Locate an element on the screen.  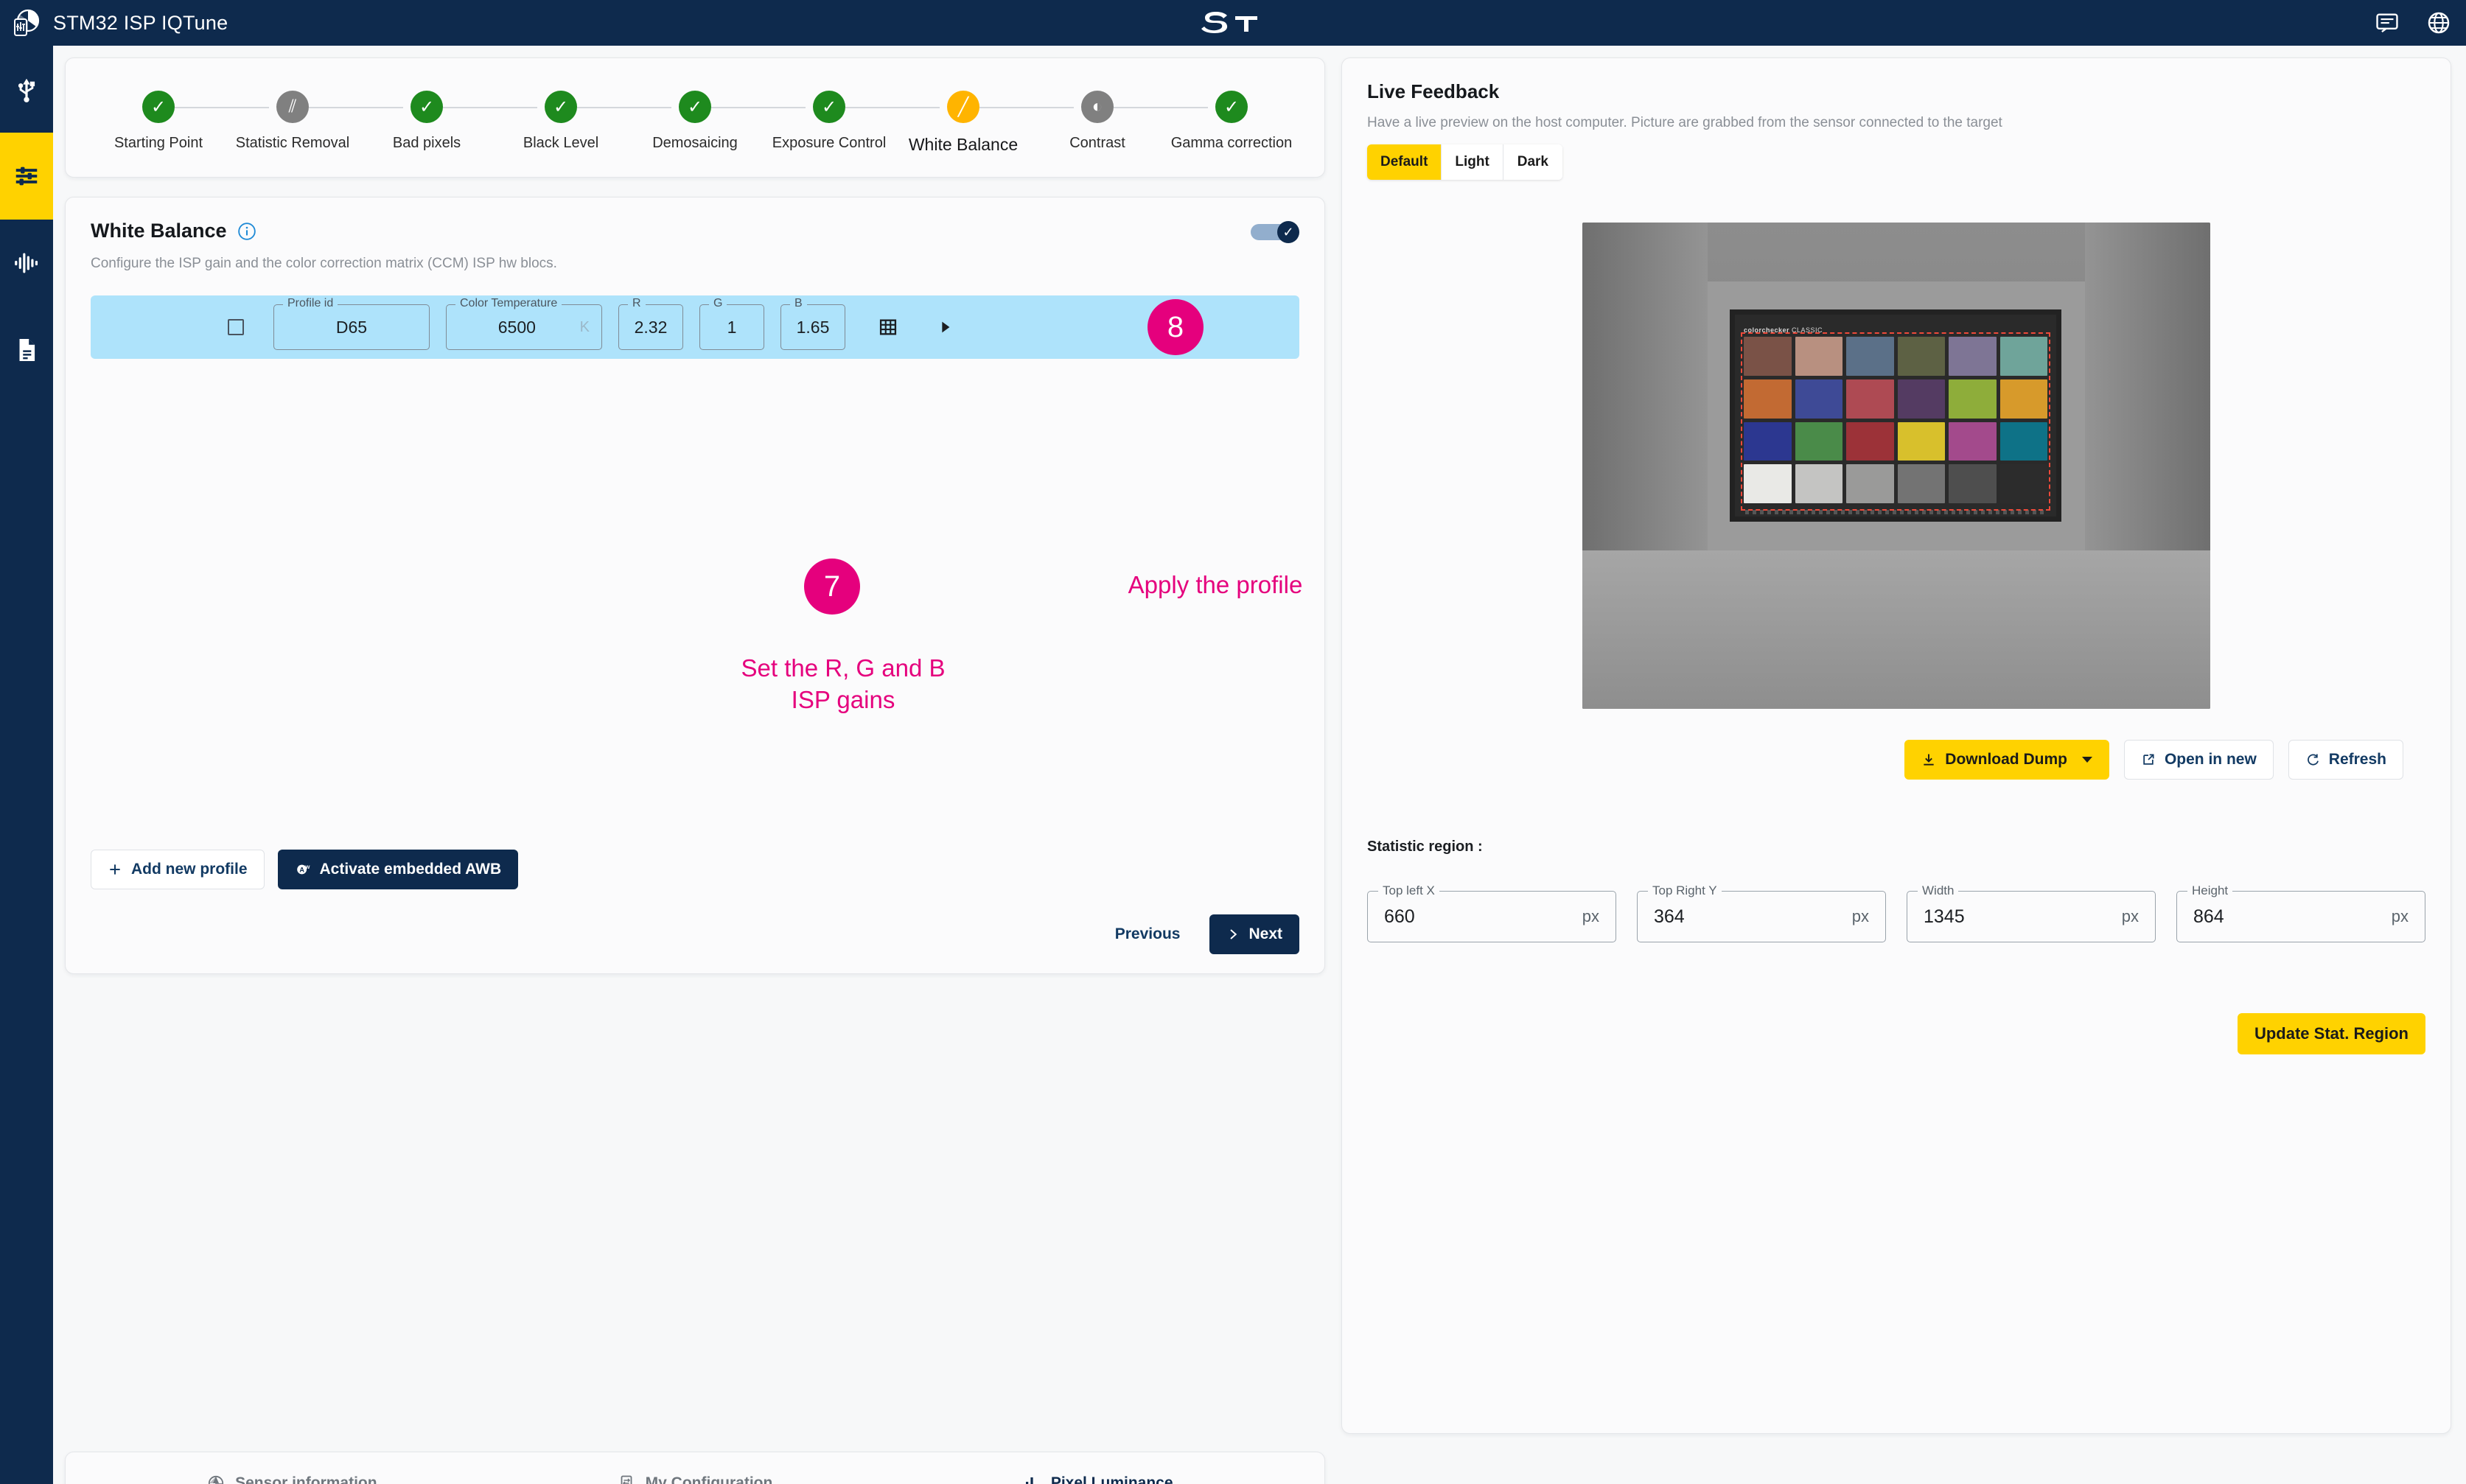
stepper-item-black-level: ✓ Black Level is located at coordinates (584, 121).